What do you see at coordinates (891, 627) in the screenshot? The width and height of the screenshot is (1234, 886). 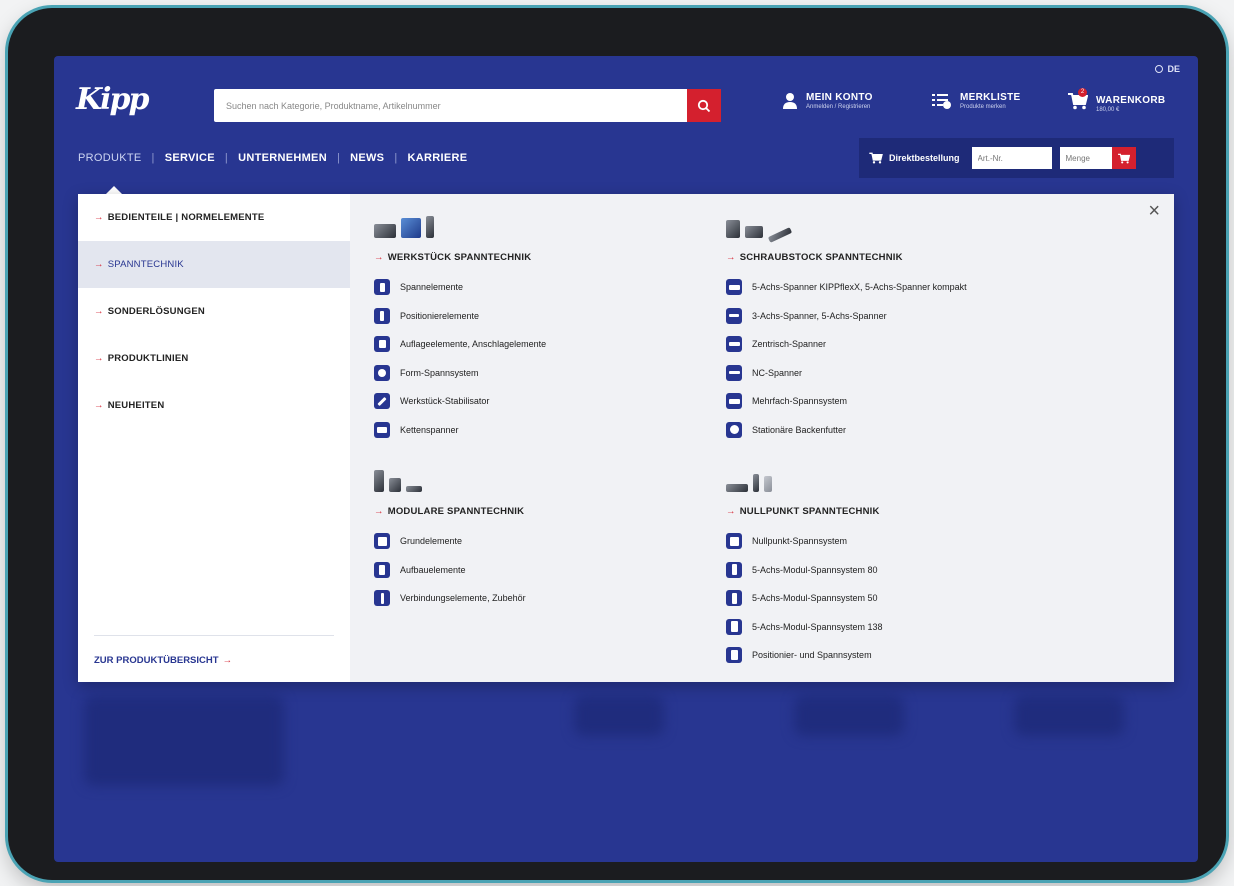 I see `menu-link-5-achs-modul-138: 5-Achs-Modul-Spannsystem 138` at bounding box center [891, 627].